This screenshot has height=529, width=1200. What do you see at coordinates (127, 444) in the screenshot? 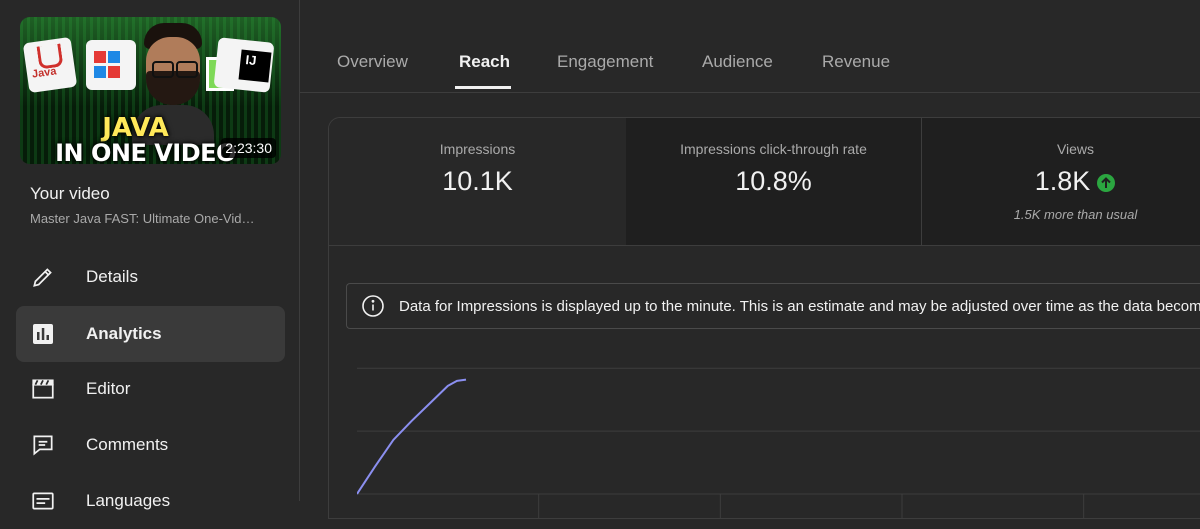
I see `sidebar-item-label: Comments` at bounding box center [127, 444].